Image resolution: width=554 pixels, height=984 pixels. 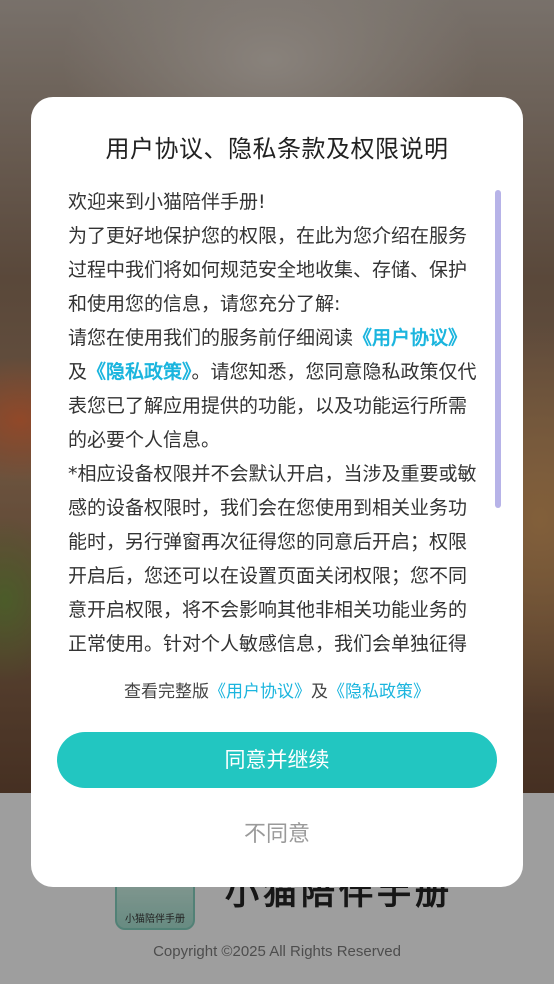 I want to click on full-privacy-policy-link: 《隐私政策》, so click(x=379, y=692).